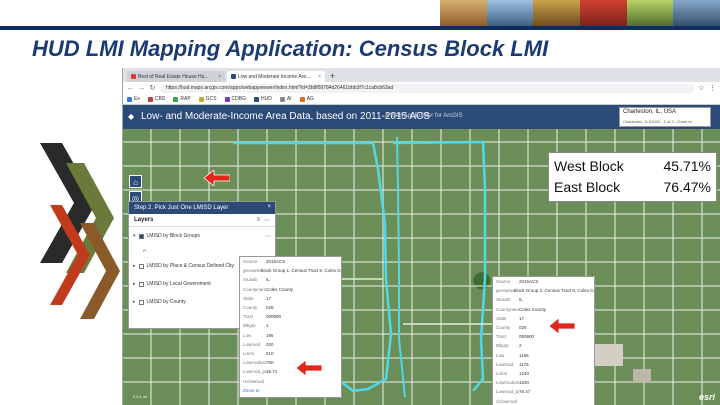 Image resolution: width=720 pixels, height=405 pixels. Describe the element at coordinates (707, 397) in the screenshot. I see `esri-logo: esri` at that location.